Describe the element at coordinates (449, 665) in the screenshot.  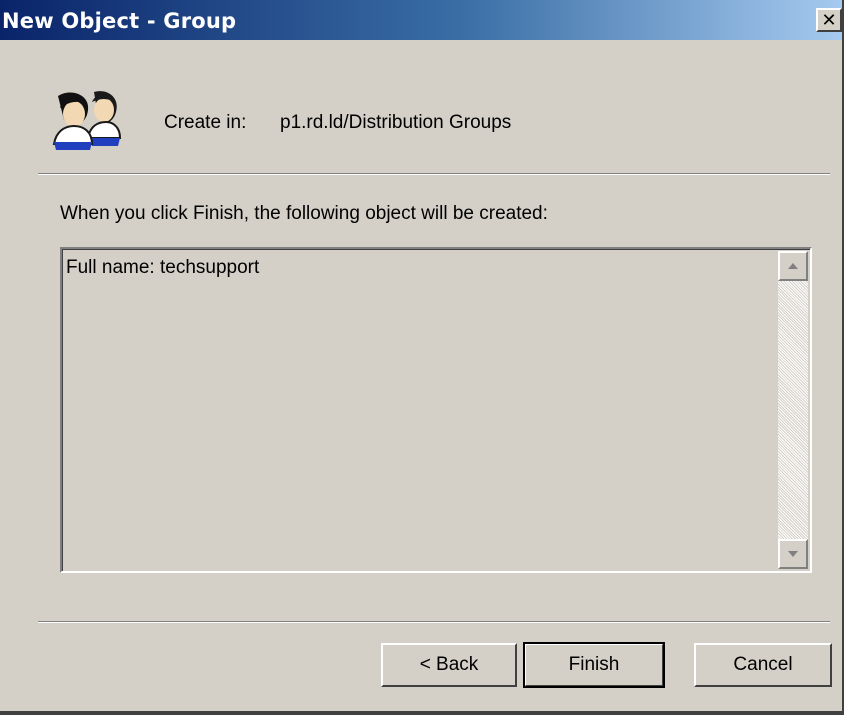
I see `back-button: < Back` at that location.